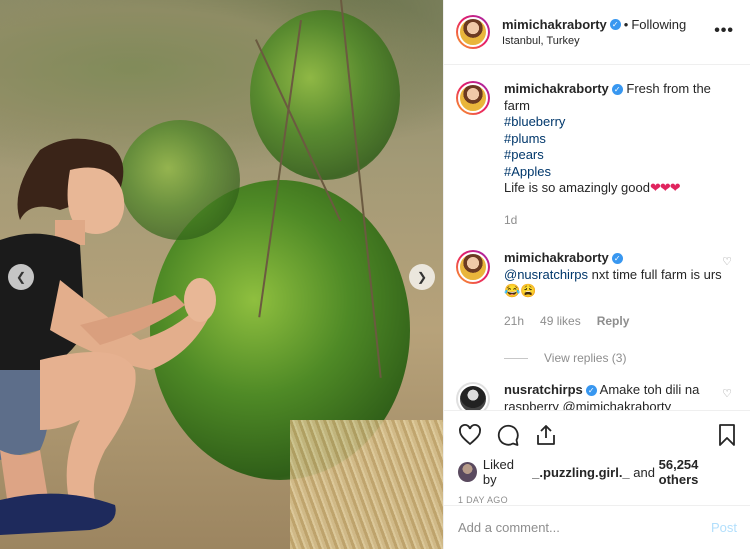  Describe the element at coordinates (577, 187) in the screenshot. I see `caption-text-last: Life is so amazingly good` at that location.